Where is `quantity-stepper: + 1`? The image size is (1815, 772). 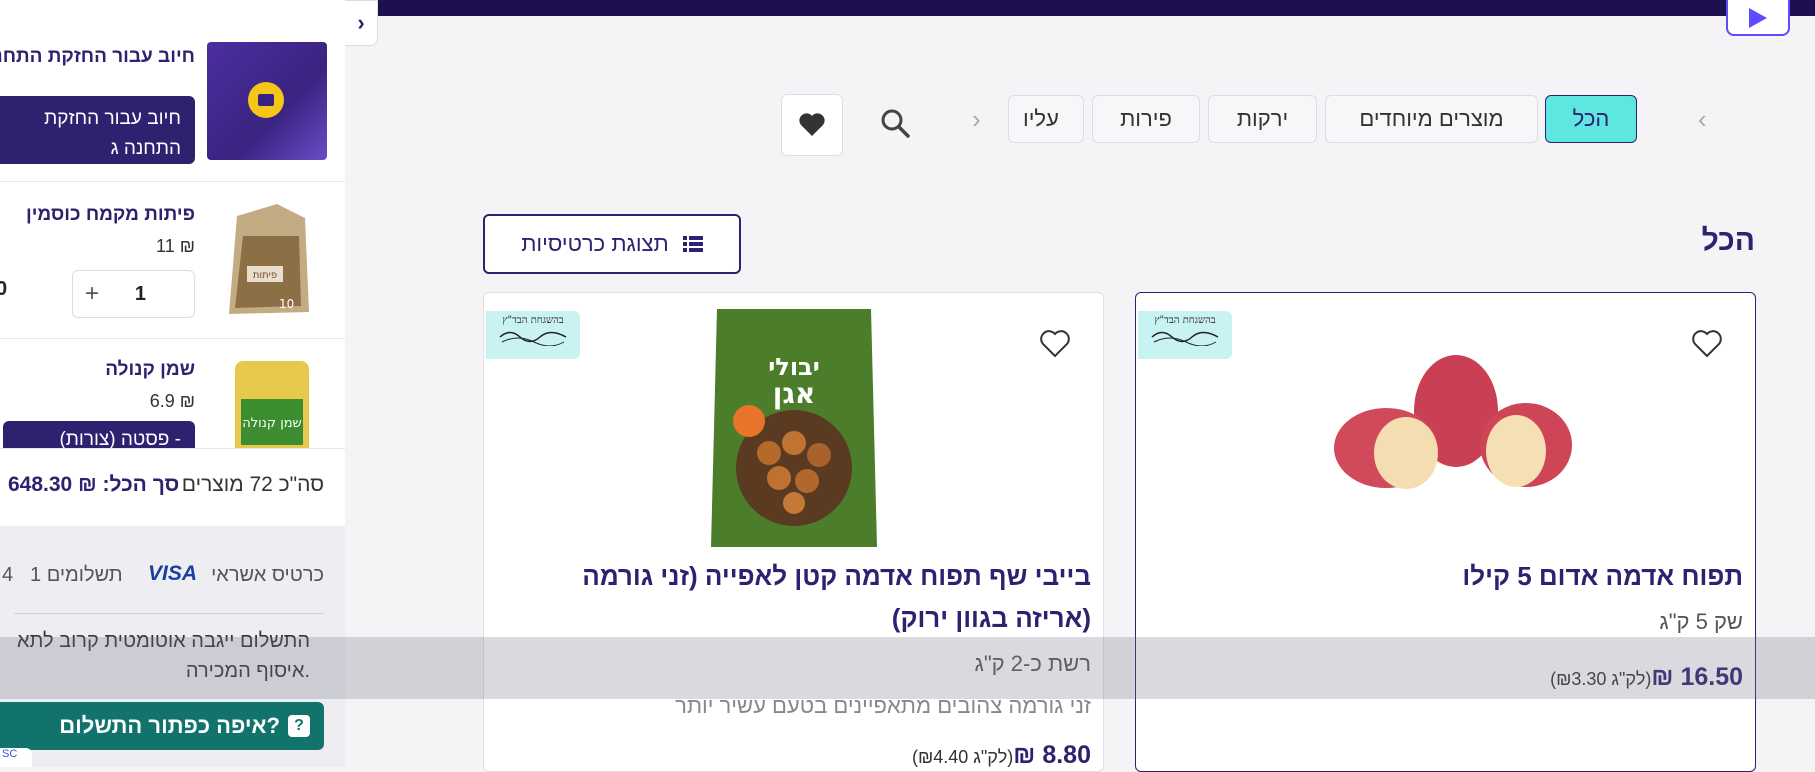
quantity-stepper: + 1 is located at coordinates (133, 294).